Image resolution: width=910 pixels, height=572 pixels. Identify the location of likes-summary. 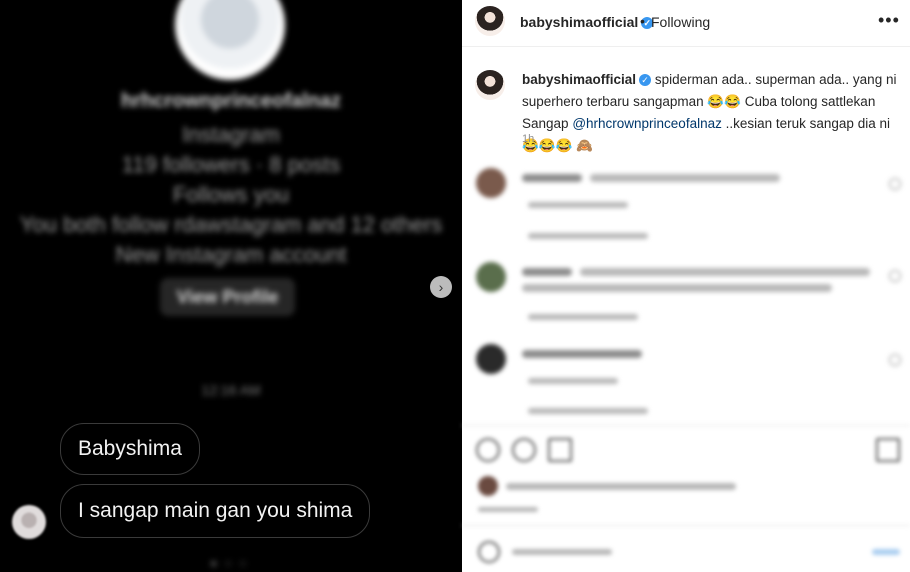
(621, 486).